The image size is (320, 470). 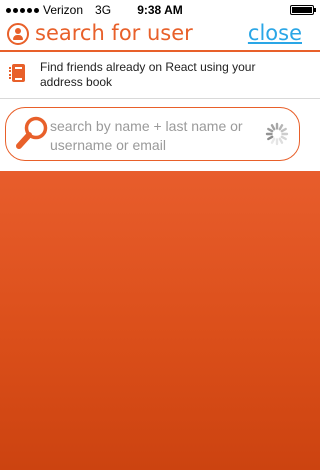 I want to click on status-time: 9:38 AM, so click(x=160, y=10).